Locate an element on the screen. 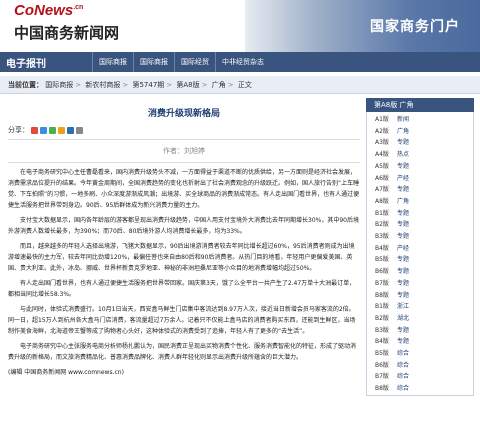 This screenshot has width=480, height=447. nav-items: 国际商报 国际商报 国际经贸 中非经贸杂志 is located at coordinates (181, 62).